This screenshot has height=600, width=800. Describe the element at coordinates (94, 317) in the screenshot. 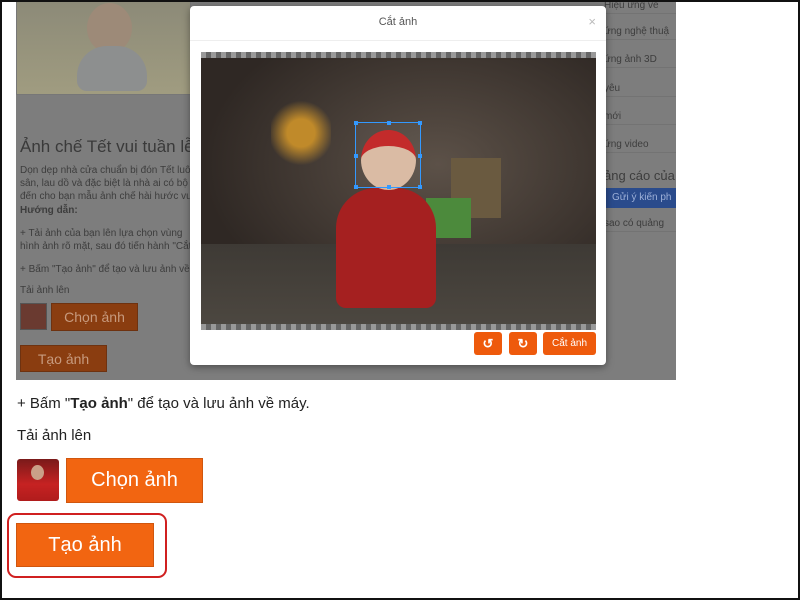

I see `choose-image-button-bg: Chọn ảnh` at that location.